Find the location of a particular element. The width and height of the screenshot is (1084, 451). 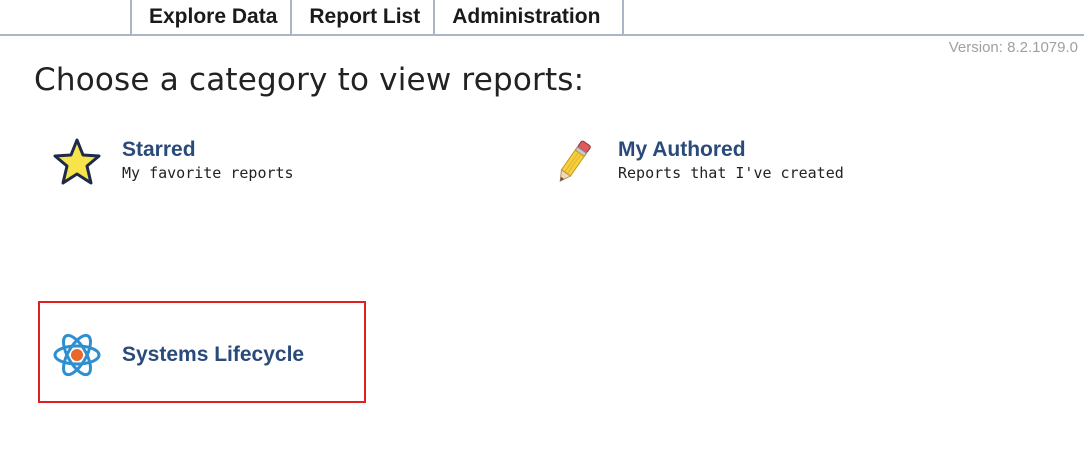

category-my-authored-description: Reports that I've created is located at coordinates (731, 173).